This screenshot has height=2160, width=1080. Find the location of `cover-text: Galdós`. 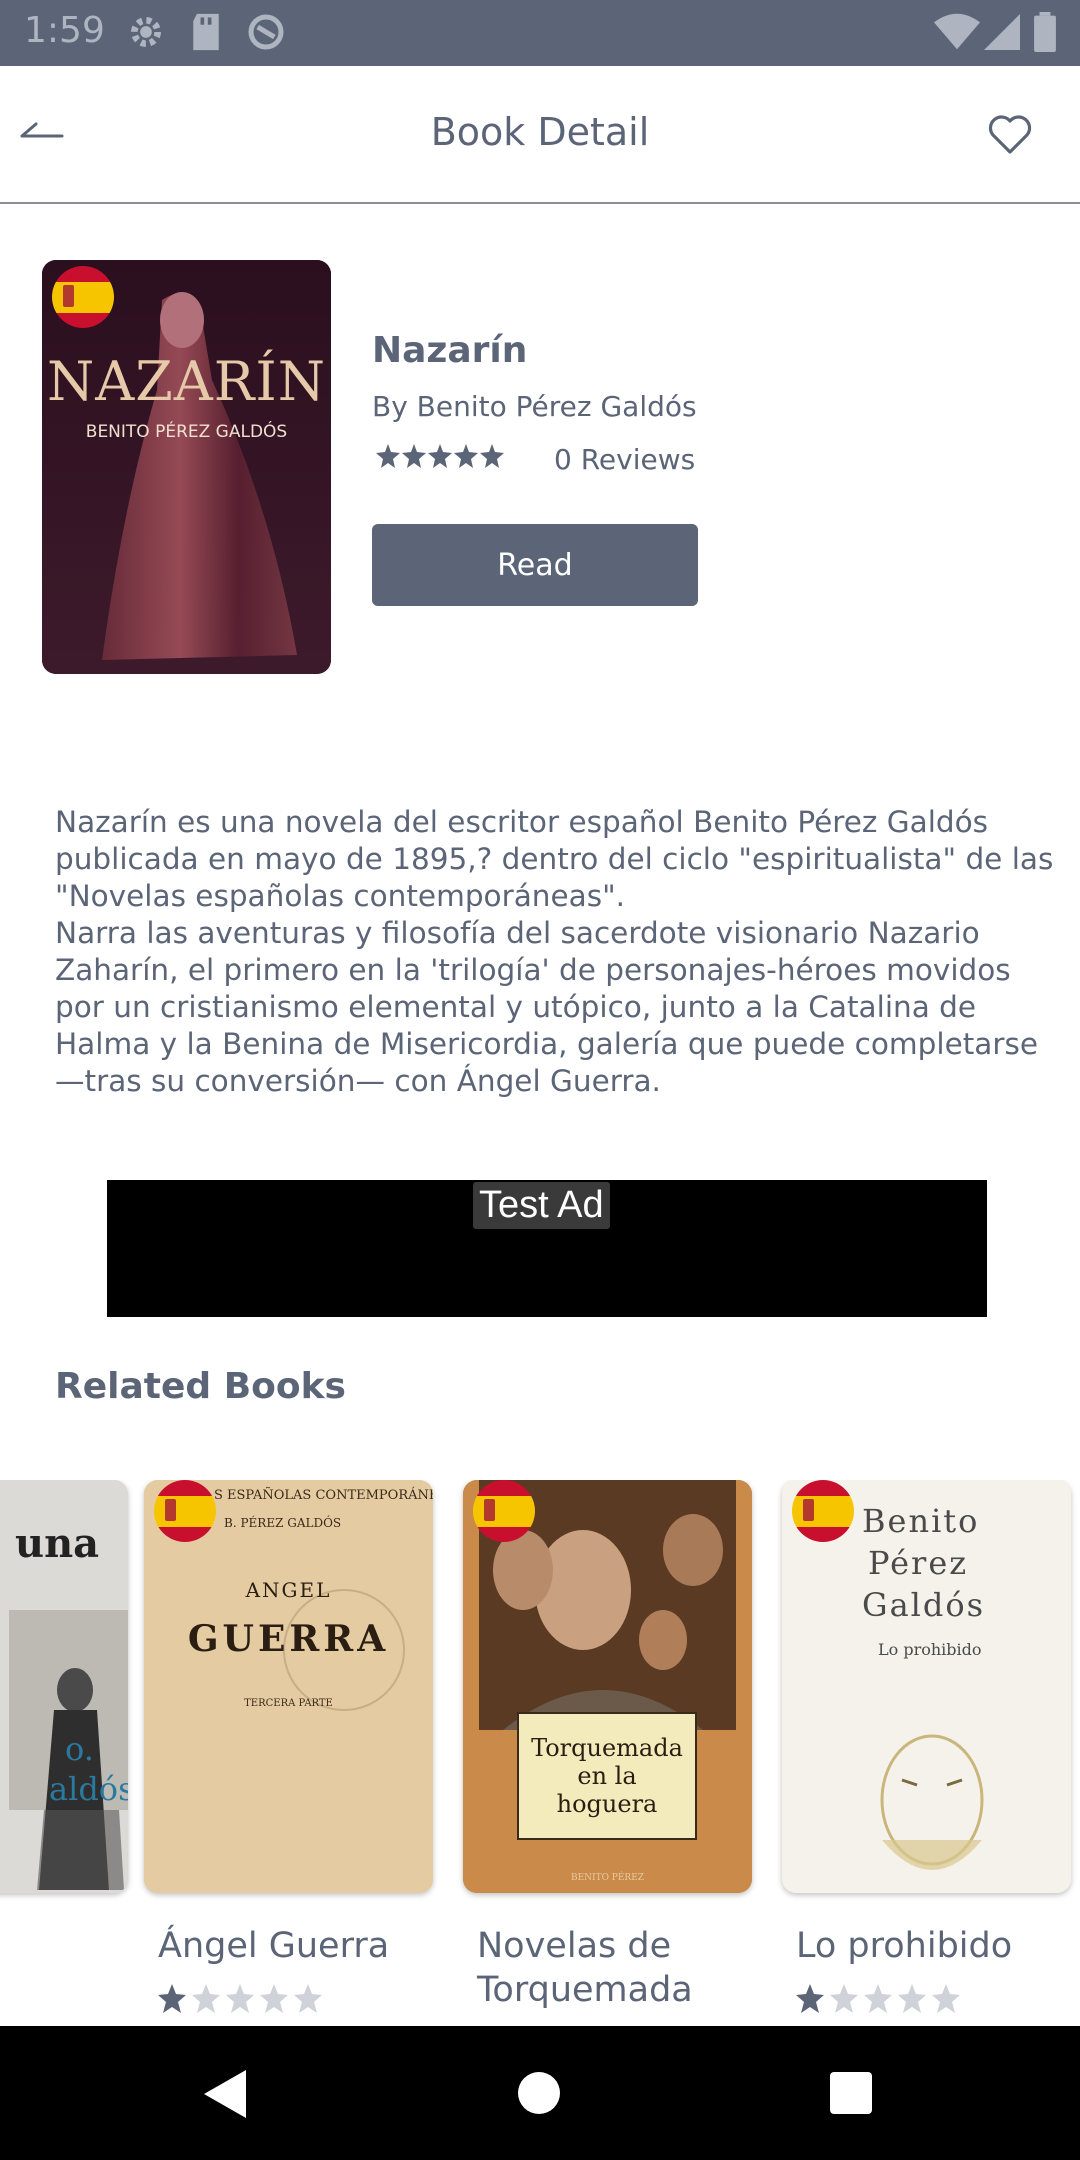

cover-text: Galdós is located at coordinates (924, 1605).